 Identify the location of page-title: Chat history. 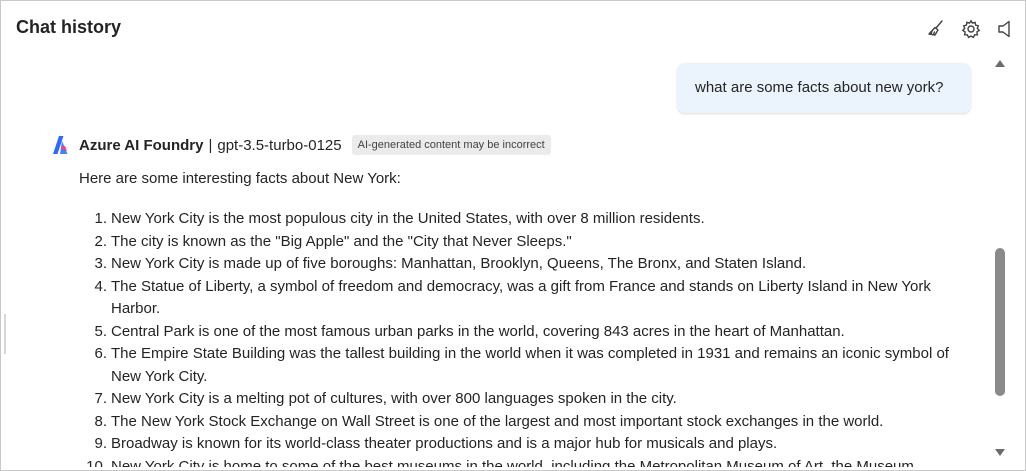
(69, 27).